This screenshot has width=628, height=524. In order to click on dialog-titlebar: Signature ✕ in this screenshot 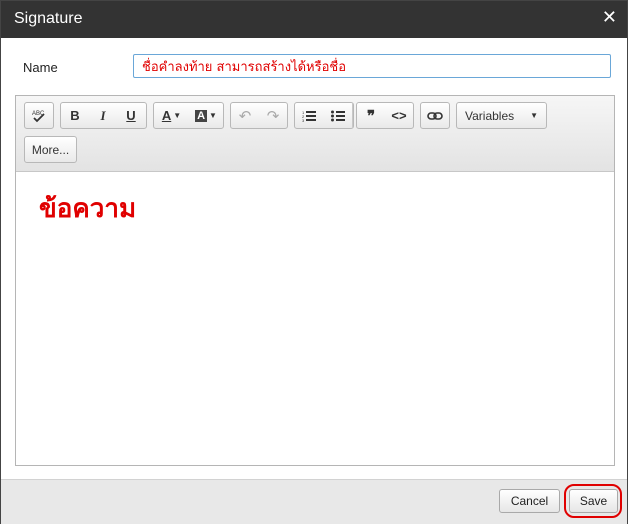, I will do `click(314, 19)`.